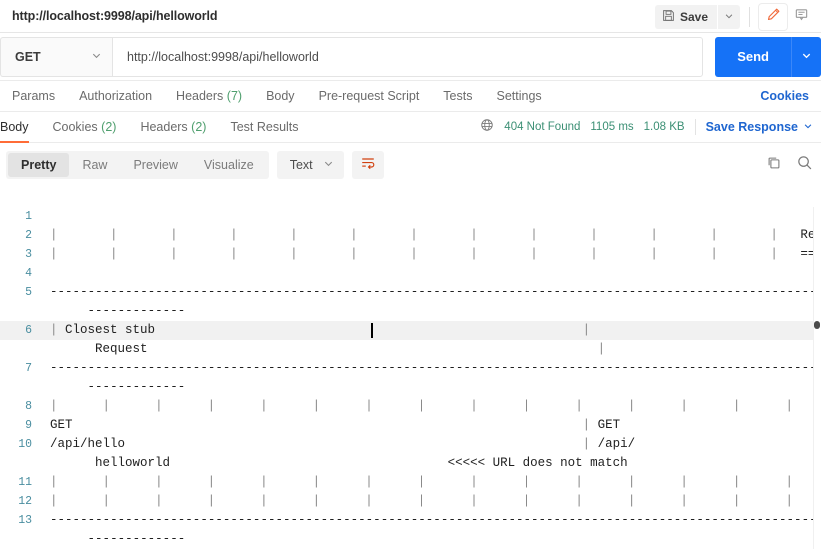 Image resolution: width=821 pixels, height=549 pixels. Describe the element at coordinates (753, 56) in the screenshot. I see `send-button: Send` at that location.